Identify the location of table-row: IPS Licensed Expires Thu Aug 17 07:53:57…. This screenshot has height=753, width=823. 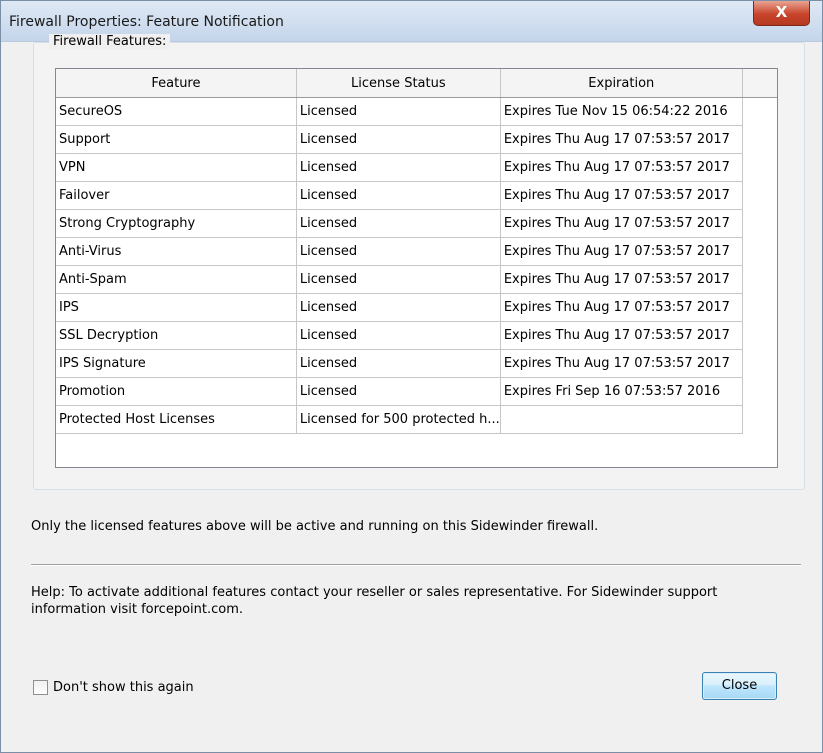
(416, 307).